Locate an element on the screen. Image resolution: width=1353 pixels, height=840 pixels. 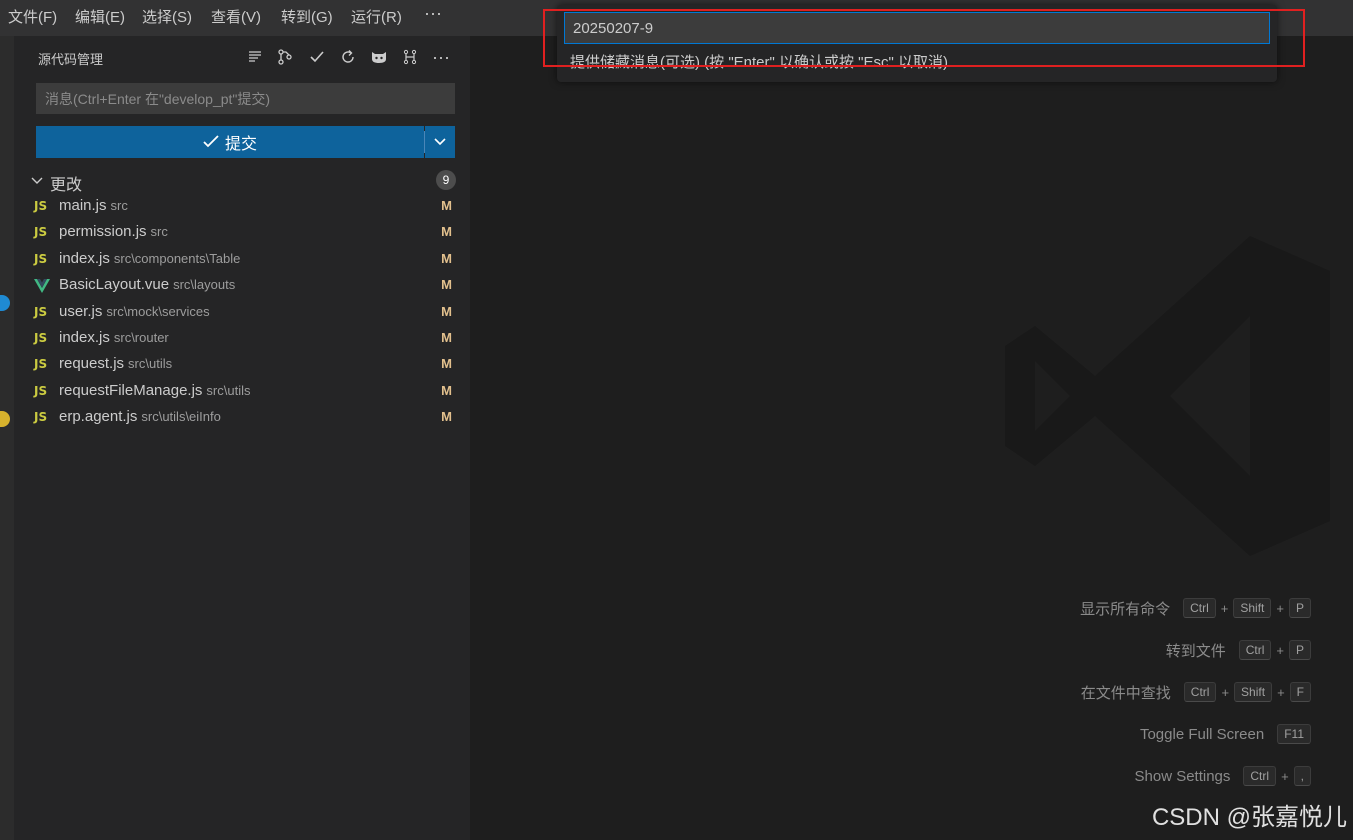
menu-file: 文件(F) is located at coordinates (32, 16).